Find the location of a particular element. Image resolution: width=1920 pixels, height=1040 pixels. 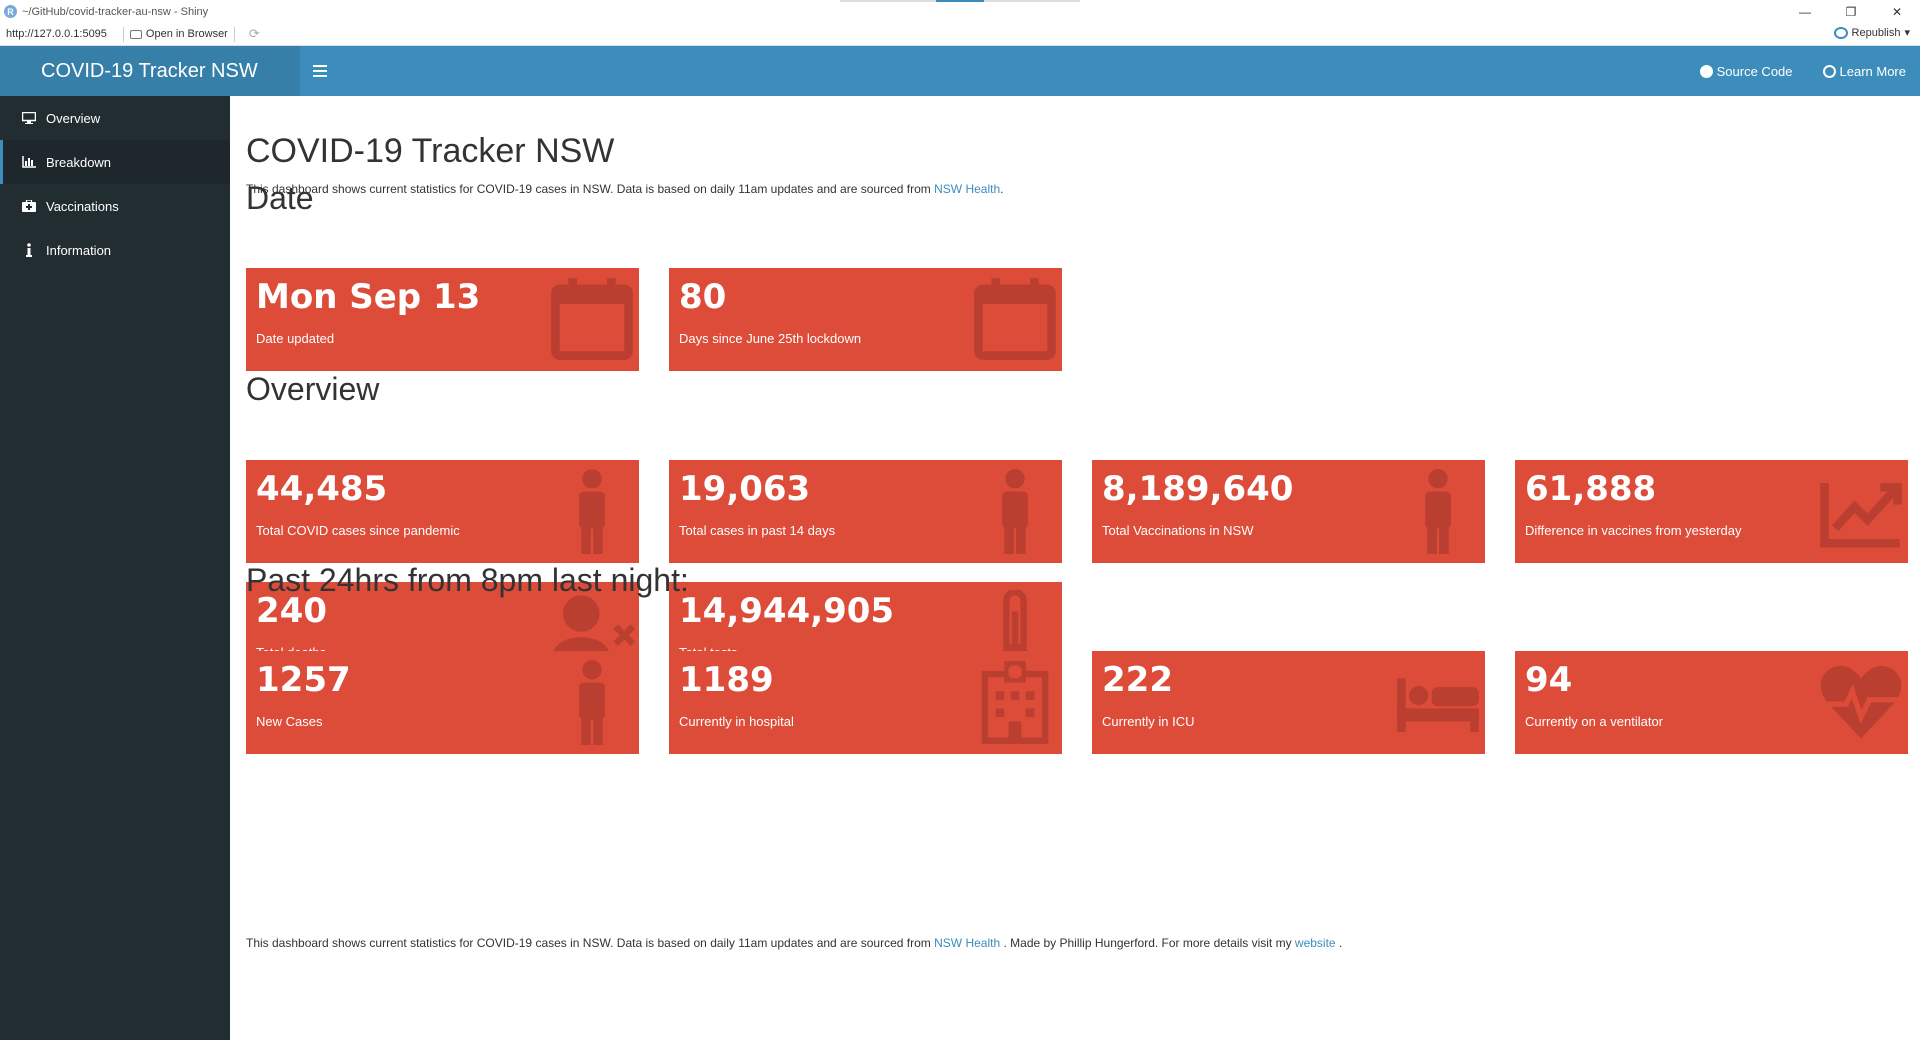

value-box-label: New Cases is located at coordinates (289, 721).